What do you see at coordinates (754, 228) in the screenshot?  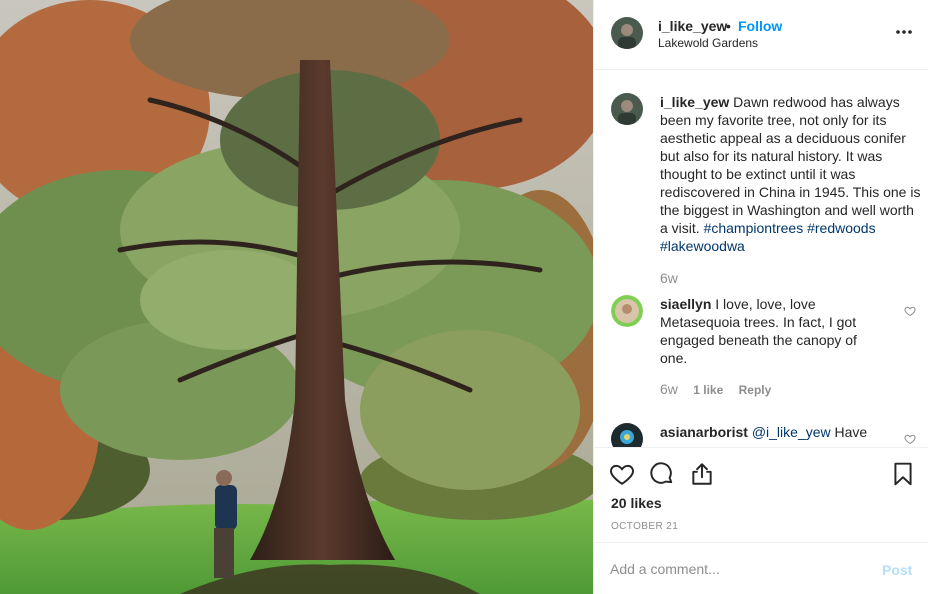 I see `hashtag-link: #championtrees` at bounding box center [754, 228].